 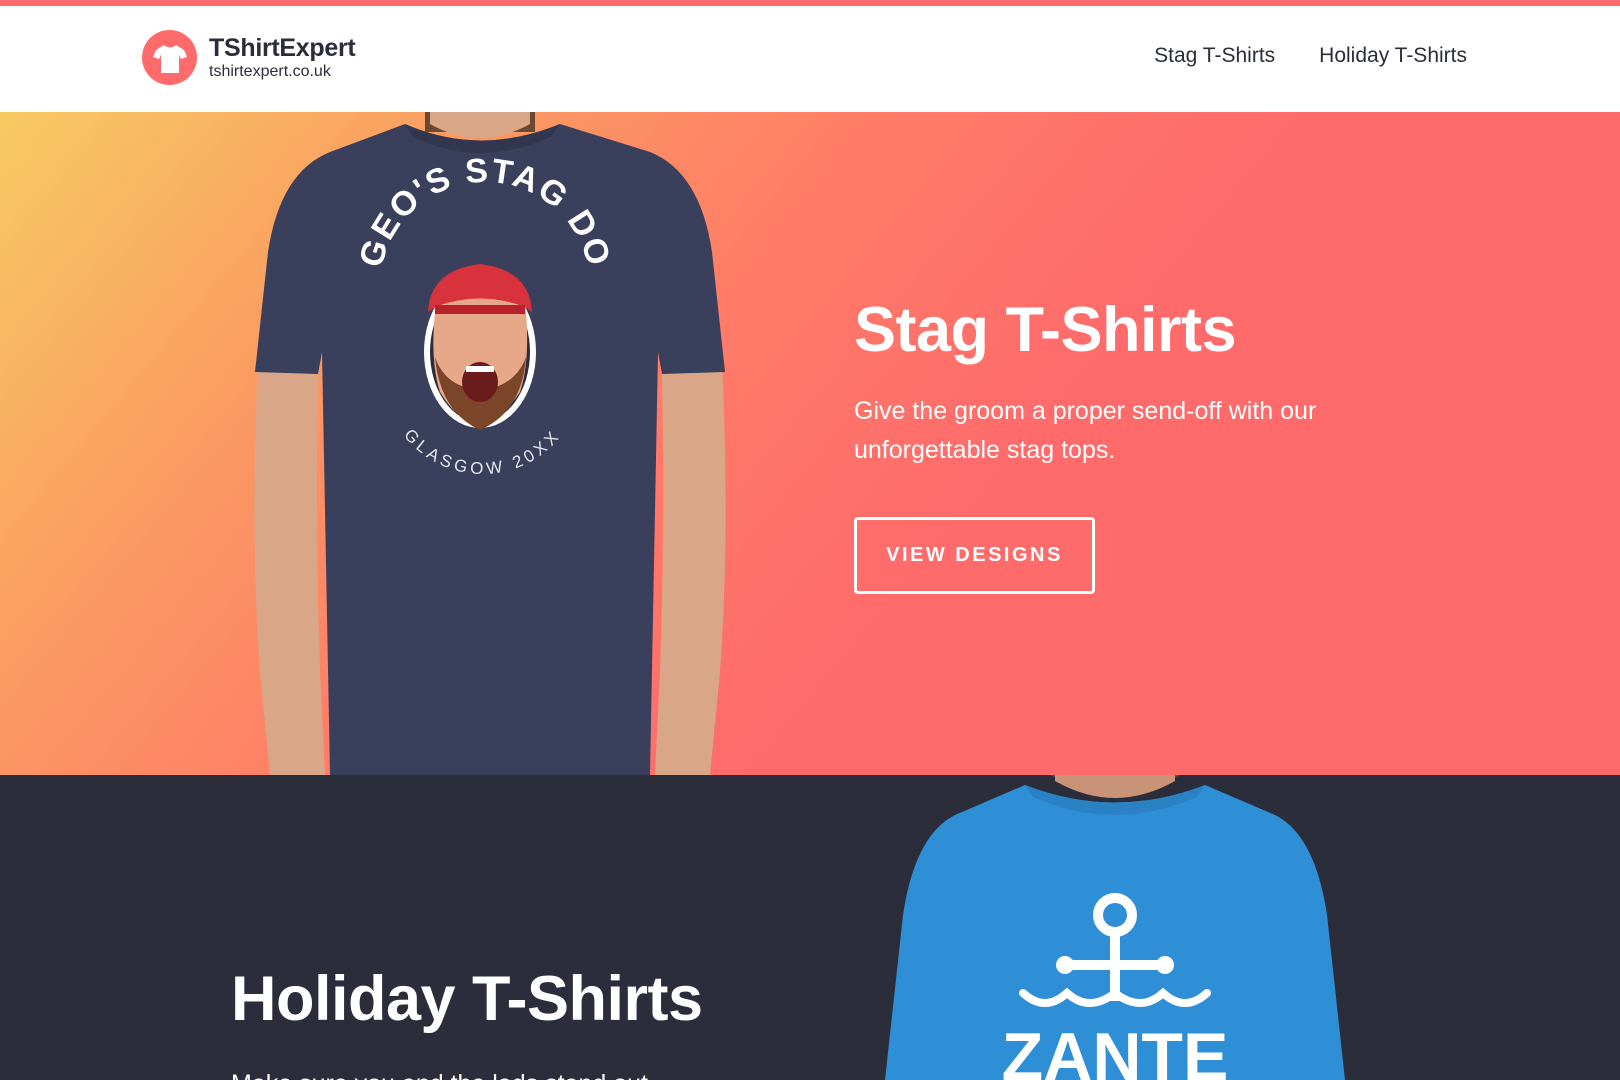 What do you see at coordinates (282, 47) in the screenshot?
I see `brand-name: TShirtExpert` at bounding box center [282, 47].